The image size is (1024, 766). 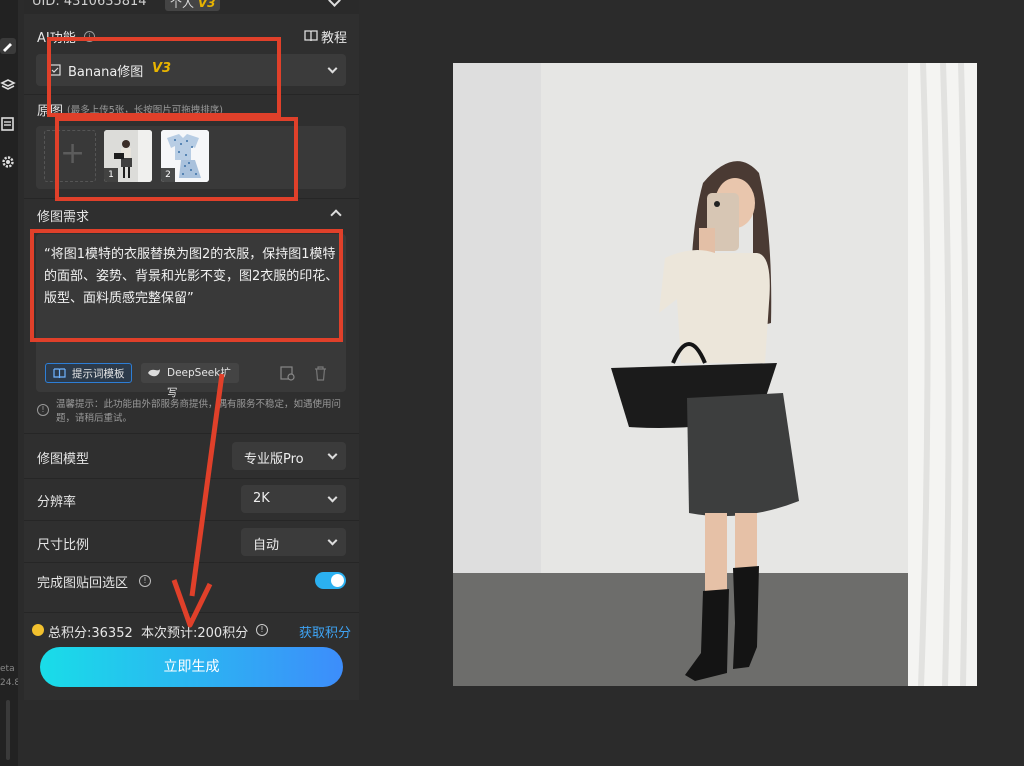 I want to click on version-text: eta 24.8, so click(x=9, y=676).